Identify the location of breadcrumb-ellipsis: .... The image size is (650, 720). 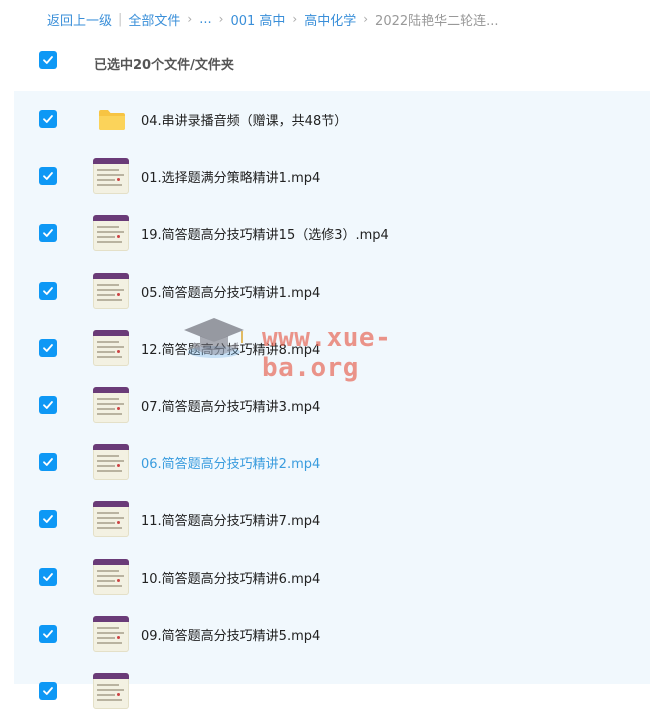
(205, 19).